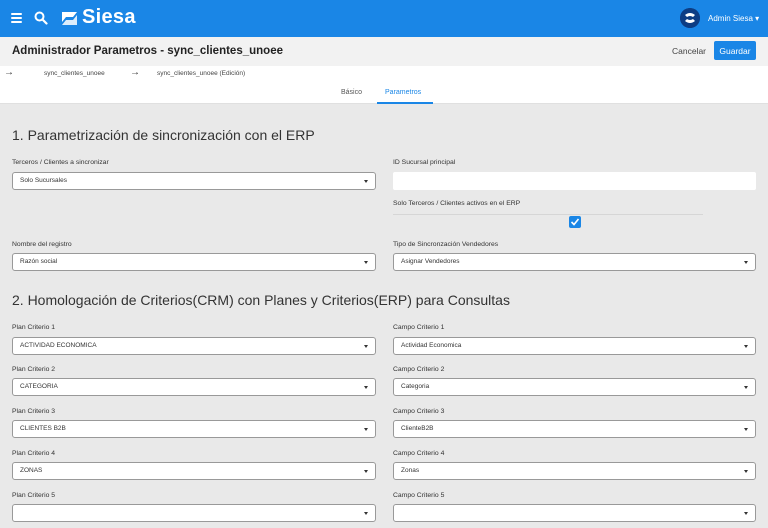 The height and width of the screenshot is (528, 768). What do you see at coordinates (58, 345) in the screenshot?
I see `plan-criterio-1-value: ACTIVIDAD ECONOMICA` at bounding box center [58, 345].